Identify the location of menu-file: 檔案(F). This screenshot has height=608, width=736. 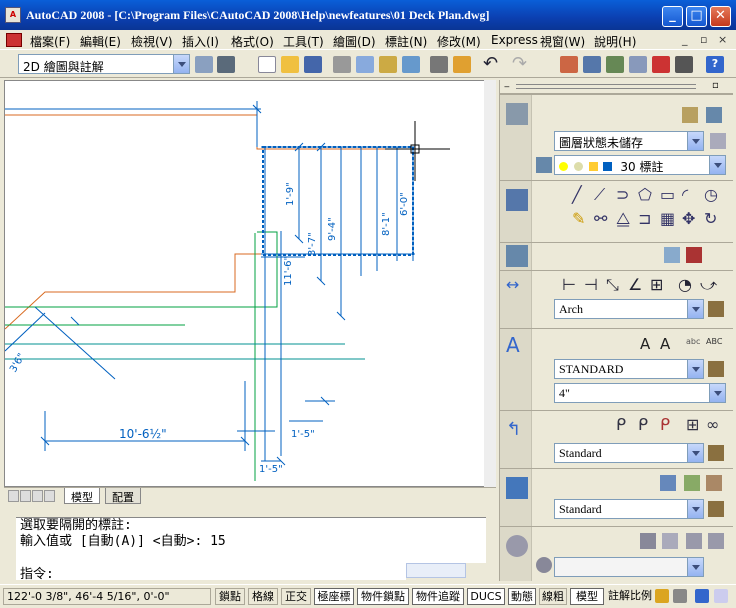
(50, 41).